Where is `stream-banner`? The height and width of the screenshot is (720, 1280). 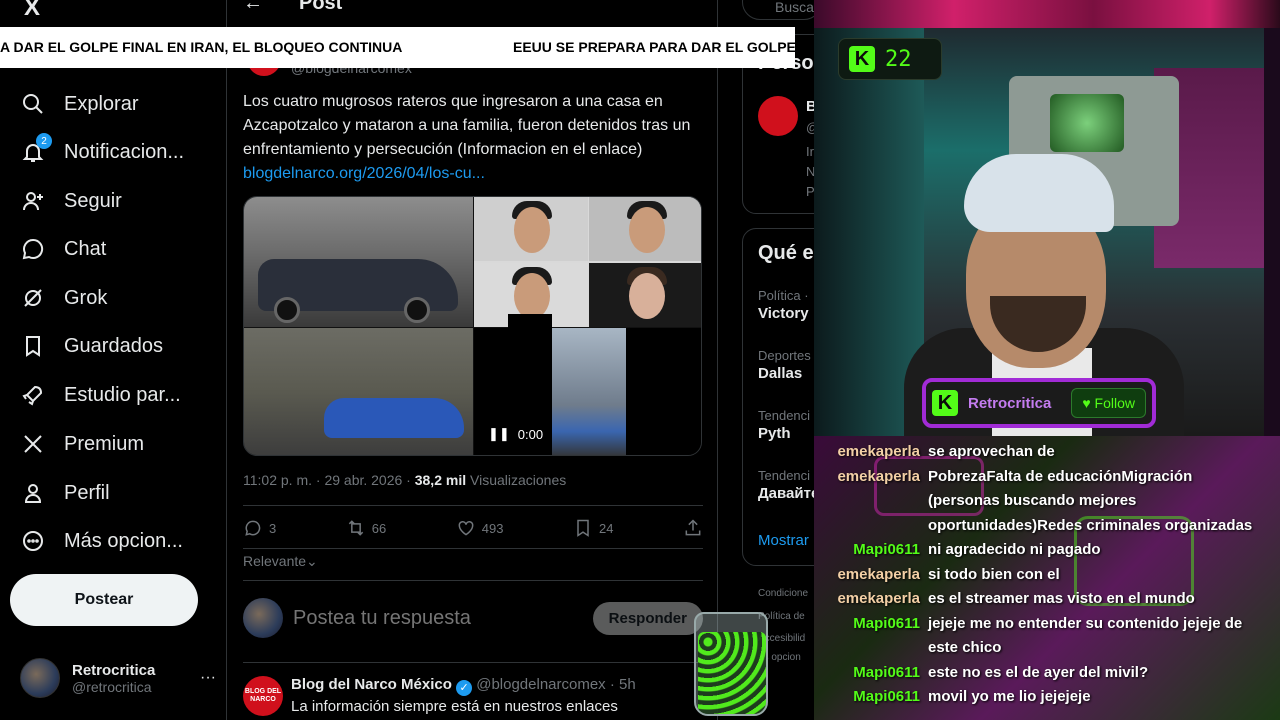
stream-banner is located at coordinates (1047, 14).